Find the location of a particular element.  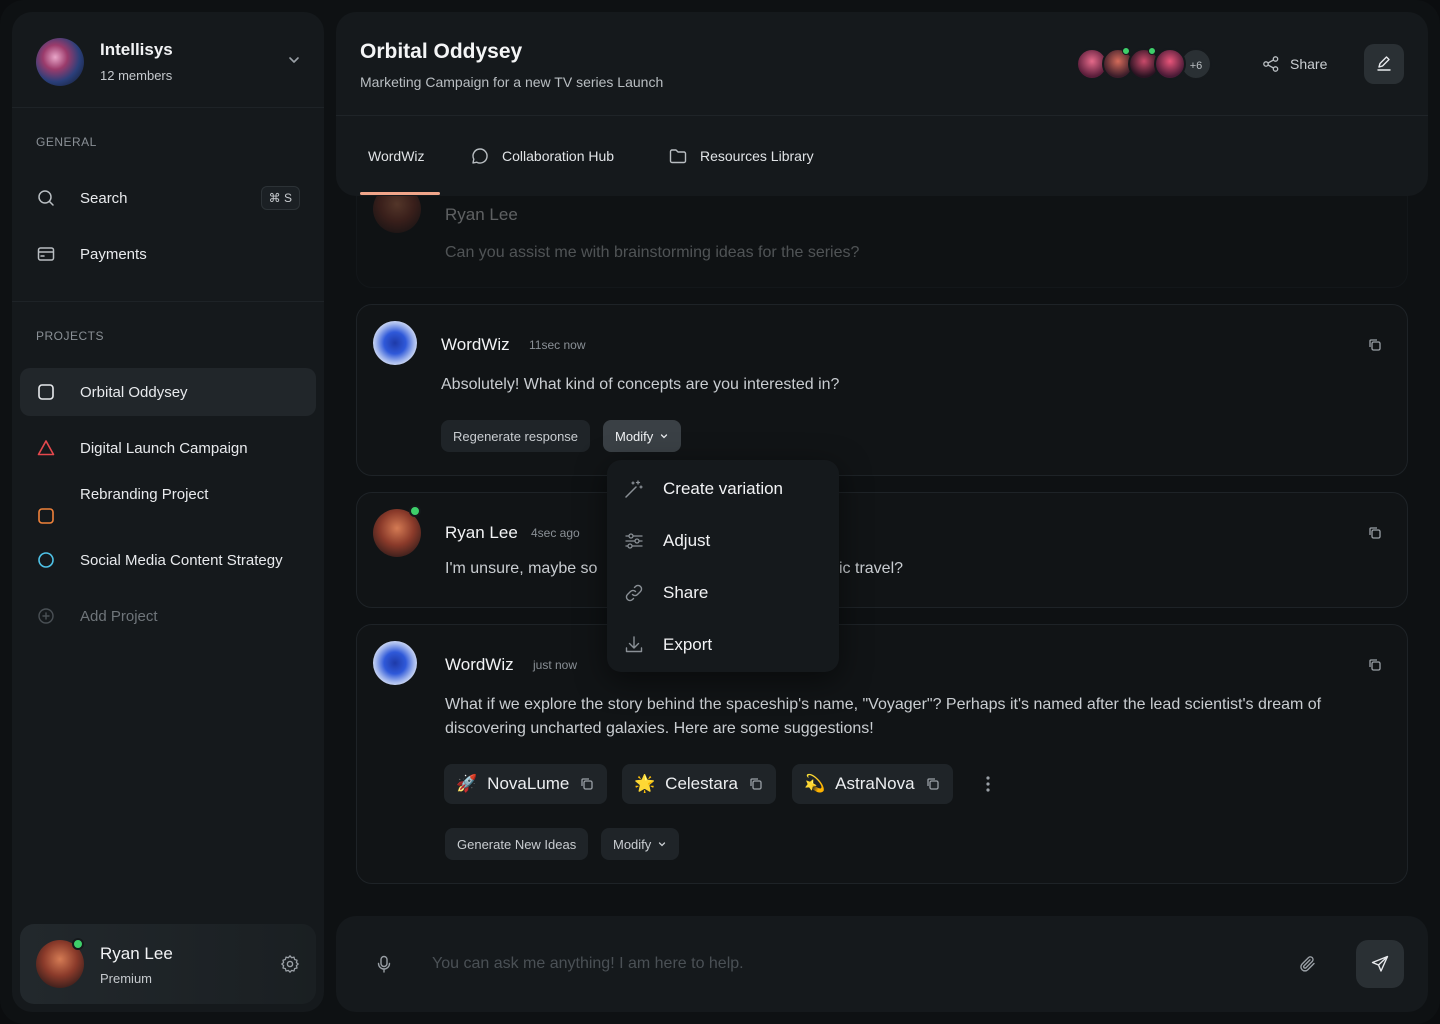

star-icon: 🌟 is located at coordinates (645, 783).